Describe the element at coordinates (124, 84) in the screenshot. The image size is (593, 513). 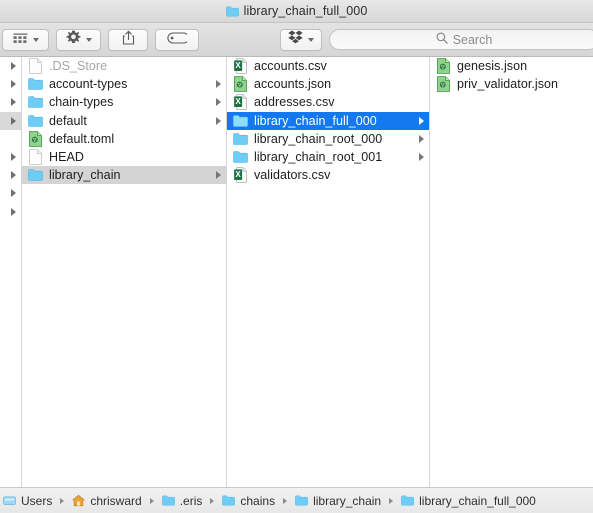
I see `list-item: account-types` at that location.